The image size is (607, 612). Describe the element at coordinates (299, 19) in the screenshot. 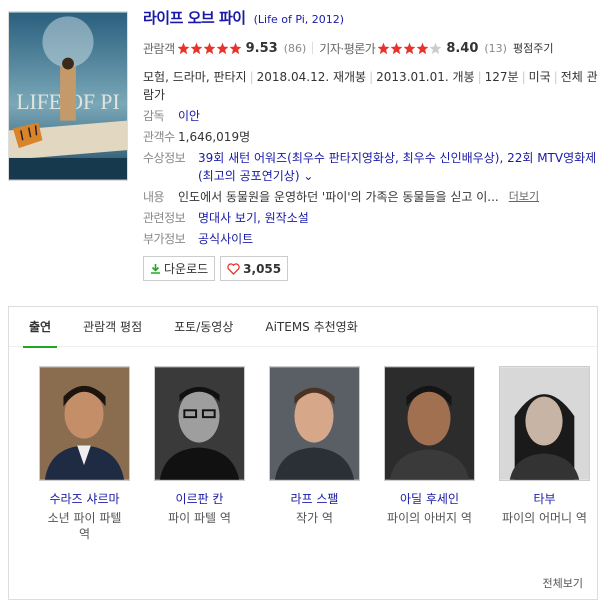

I see `original-title: (Life of Pi, 2012)` at that location.